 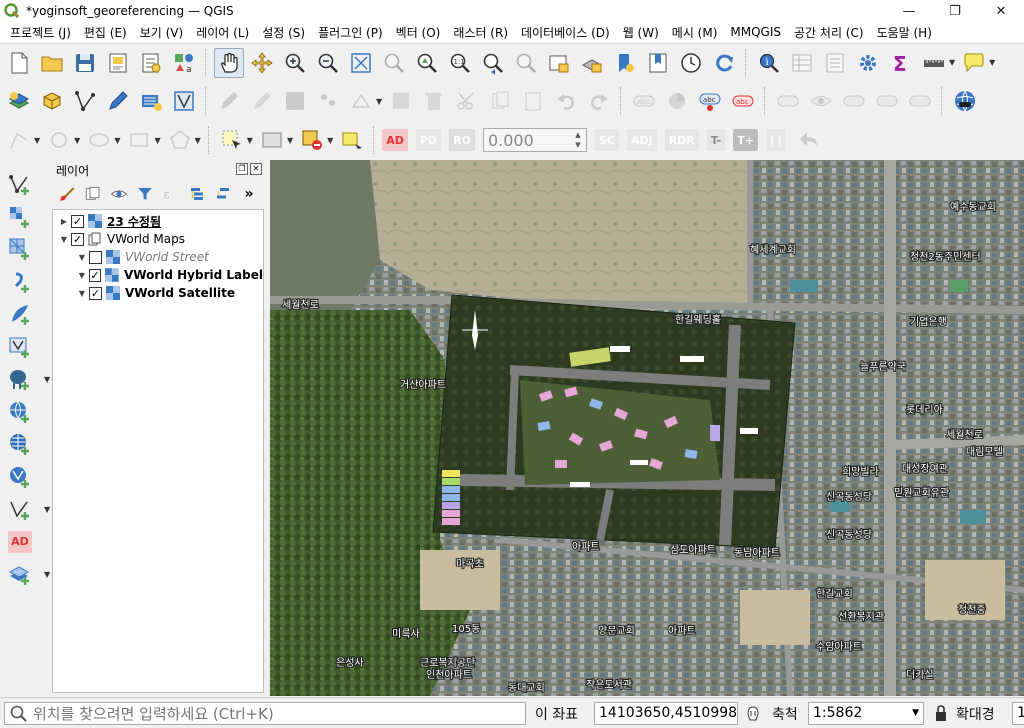 I want to click on current-edits-button, so click(x=229, y=101).